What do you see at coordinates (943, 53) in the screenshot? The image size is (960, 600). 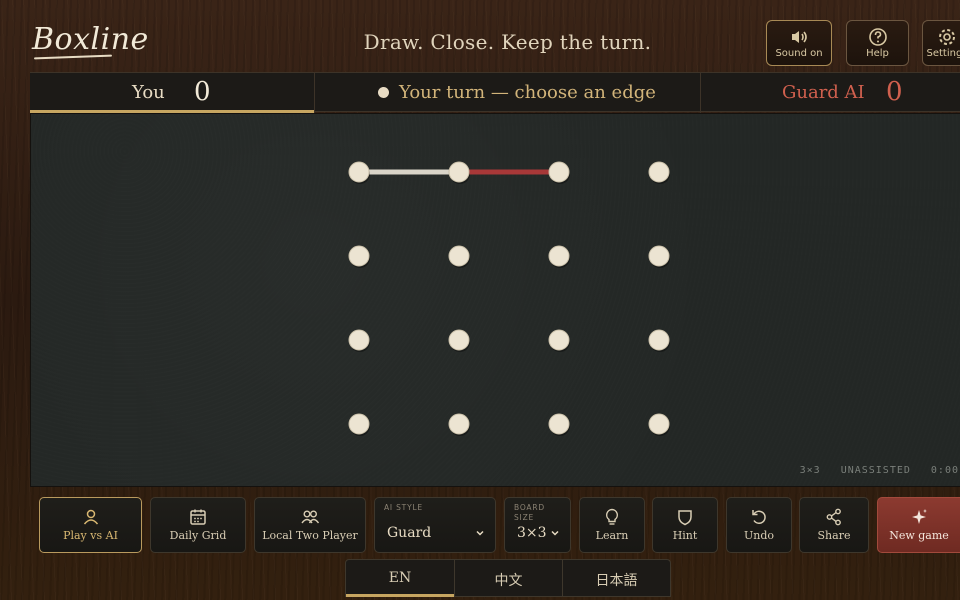 I see `settings-label: Settings` at bounding box center [943, 53].